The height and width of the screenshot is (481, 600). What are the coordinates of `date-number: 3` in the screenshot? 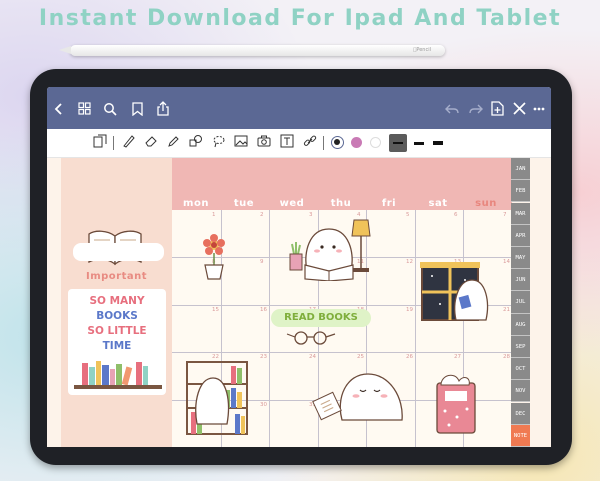 It's located at (311, 215).